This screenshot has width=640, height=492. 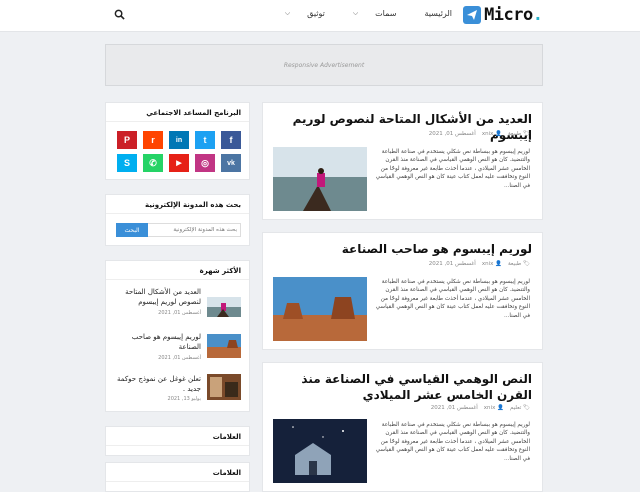 What do you see at coordinates (158, 342) in the screenshot?
I see `popular-title: لوريم إيبسوم هو صاحب الصناعة` at bounding box center [158, 342].